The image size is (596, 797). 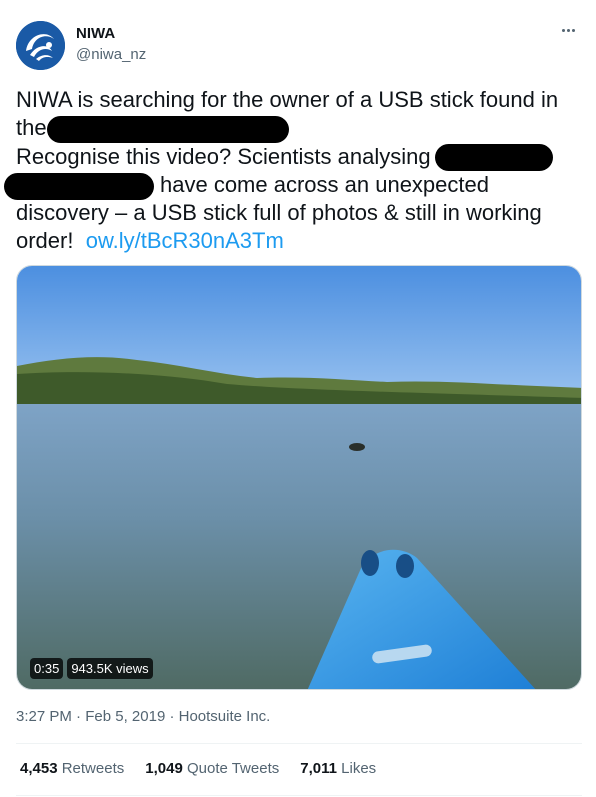 I want to click on retweets-label: Retweets, so click(x=93, y=768).